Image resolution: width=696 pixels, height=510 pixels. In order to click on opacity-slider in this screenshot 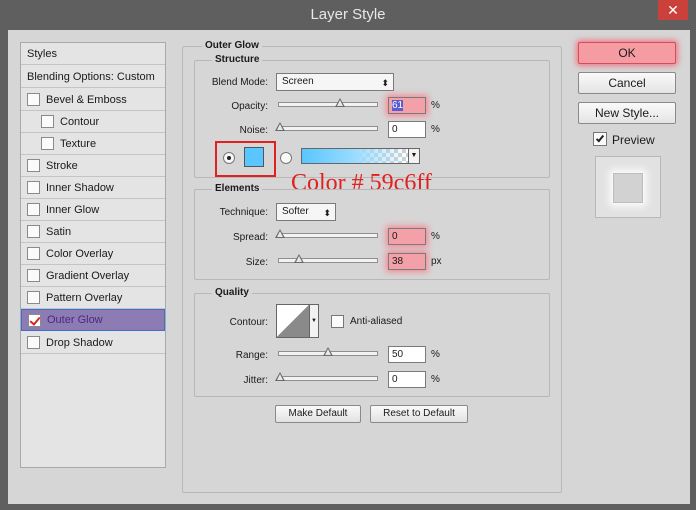, I will do `click(328, 102)`.